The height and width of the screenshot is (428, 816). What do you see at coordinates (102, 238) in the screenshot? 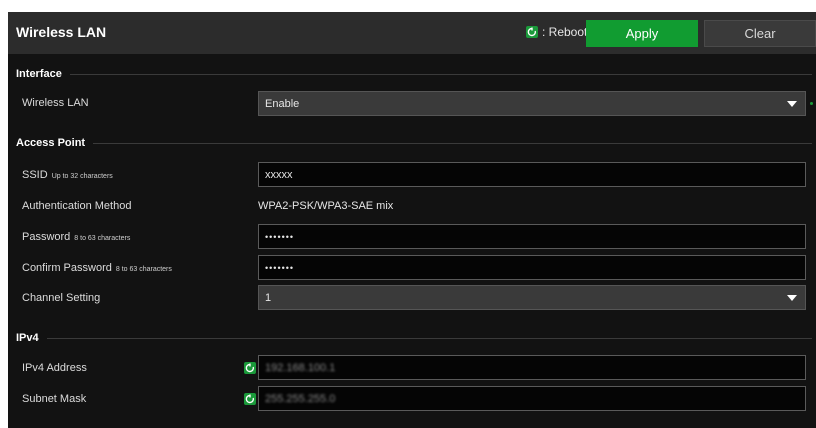
I see `password-hint: 8 to 63 characters` at bounding box center [102, 238].